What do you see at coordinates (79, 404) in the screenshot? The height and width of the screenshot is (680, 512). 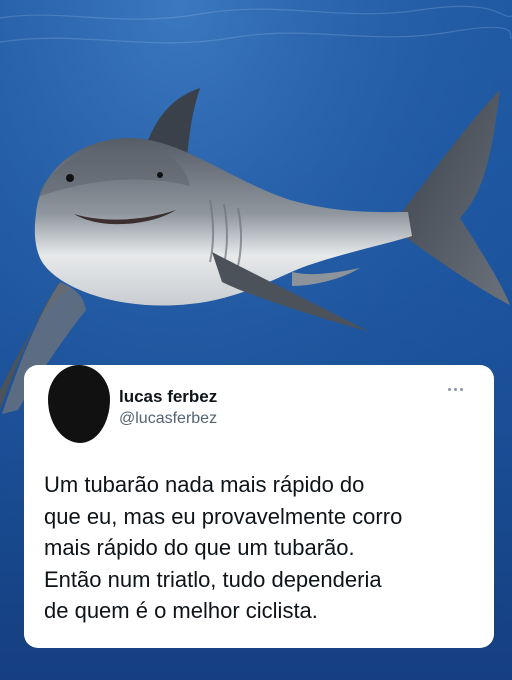 I see `avatar` at bounding box center [79, 404].